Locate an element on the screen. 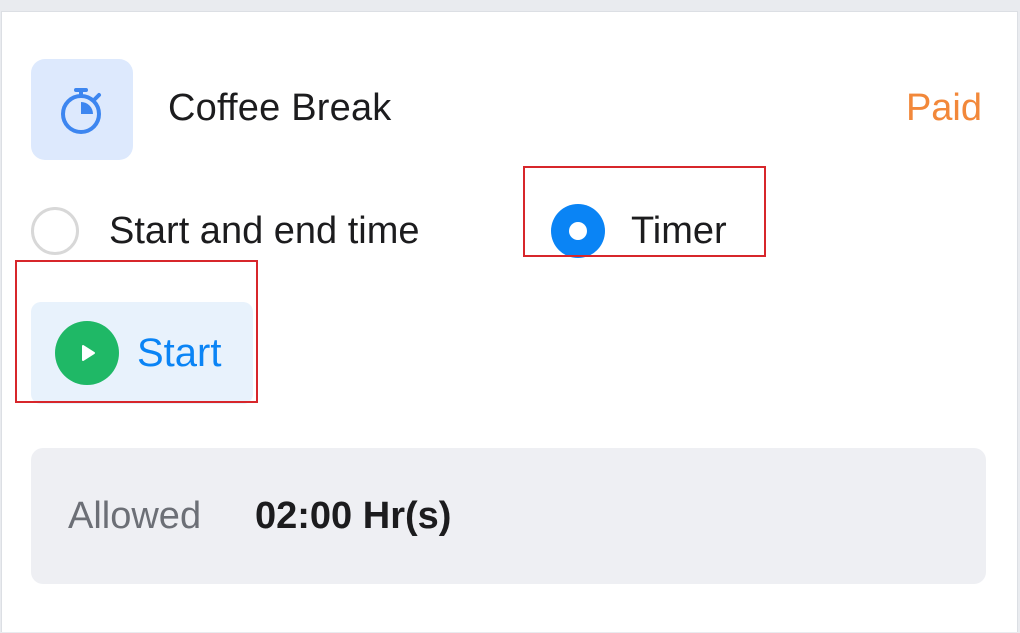 The height and width of the screenshot is (633, 1020). radio-start-end-time: Start and end time is located at coordinates (225, 231).